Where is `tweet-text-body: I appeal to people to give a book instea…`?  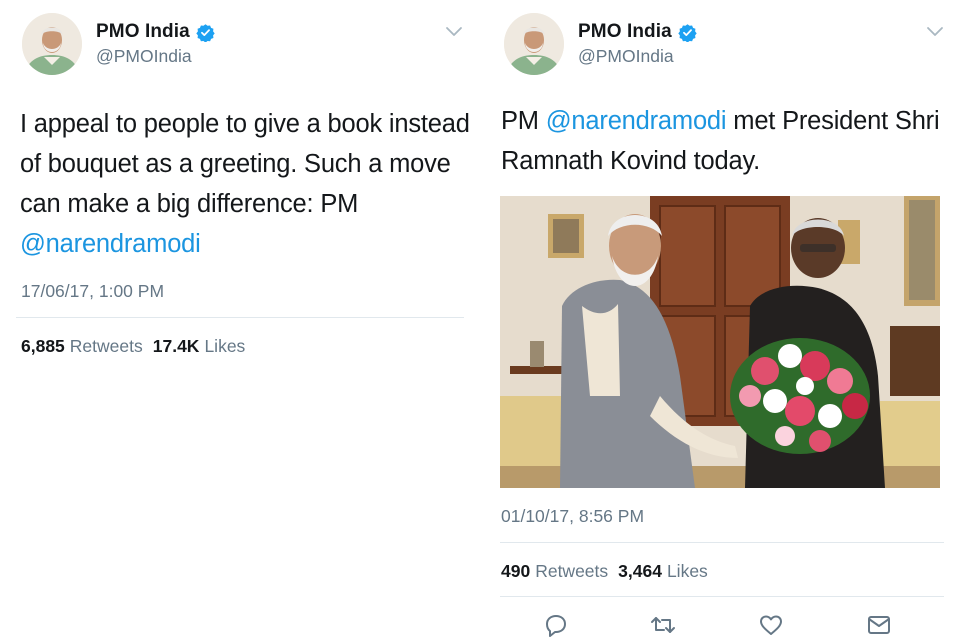
tweet-text-body: I appeal to people to give a book instea… is located at coordinates (245, 164).